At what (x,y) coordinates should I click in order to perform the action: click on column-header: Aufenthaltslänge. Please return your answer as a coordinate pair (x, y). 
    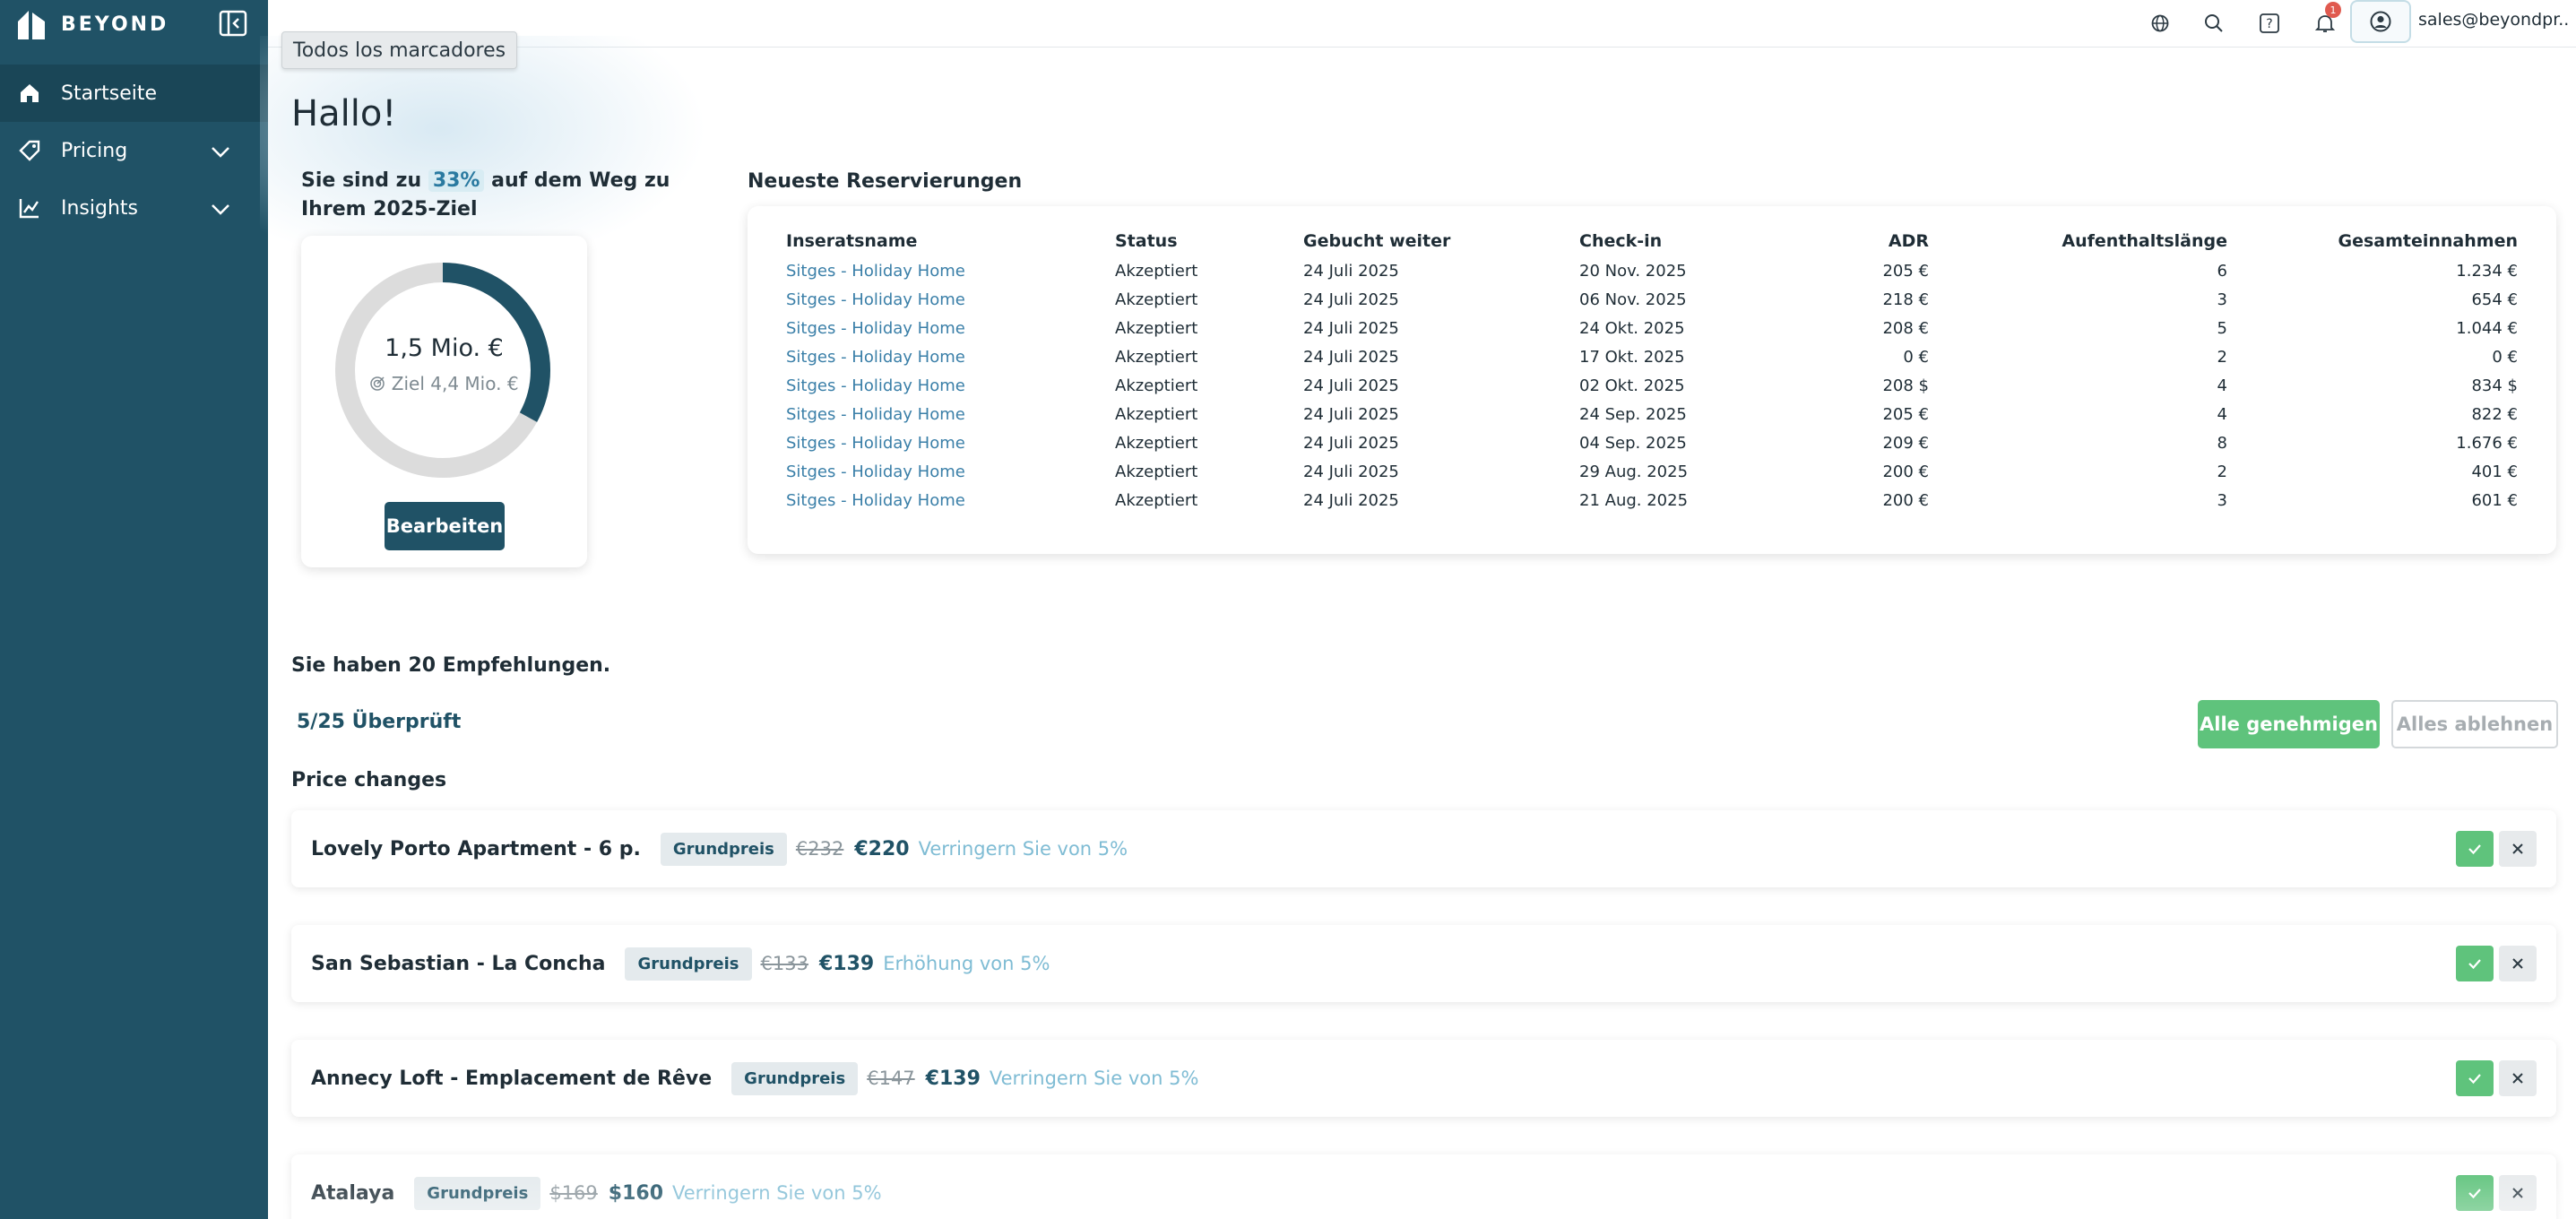
    Looking at the image, I should click on (2078, 241).